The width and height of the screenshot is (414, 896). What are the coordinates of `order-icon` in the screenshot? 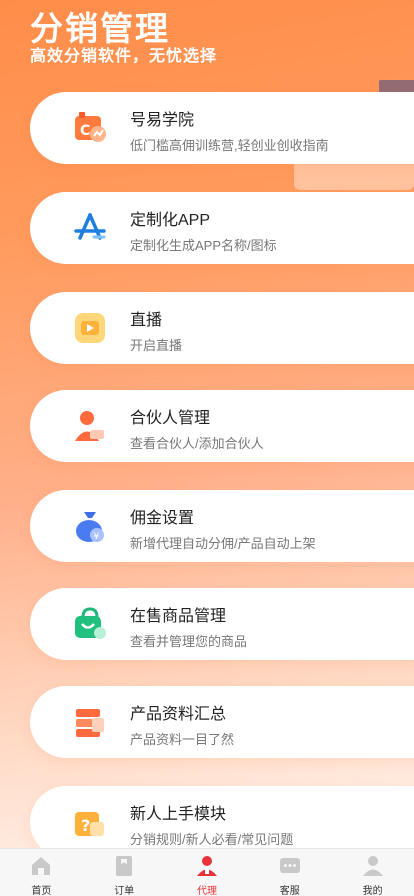 It's located at (124, 866).